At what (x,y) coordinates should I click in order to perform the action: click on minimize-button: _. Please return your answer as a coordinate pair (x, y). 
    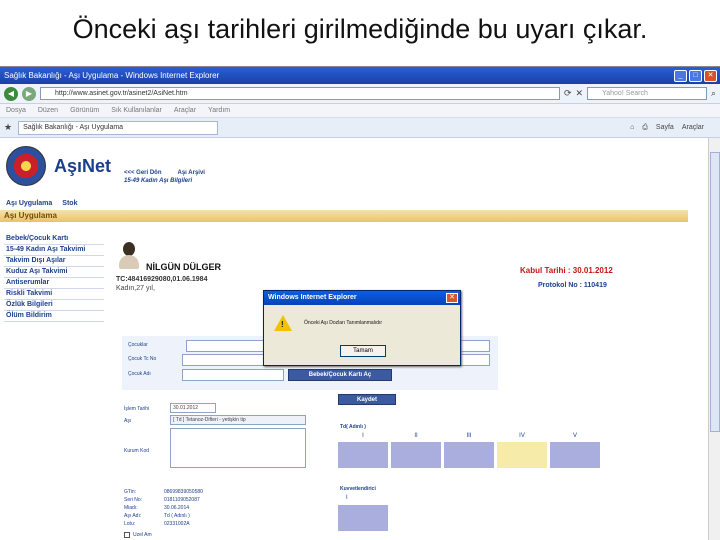
    Looking at the image, I should click on (680, 75).